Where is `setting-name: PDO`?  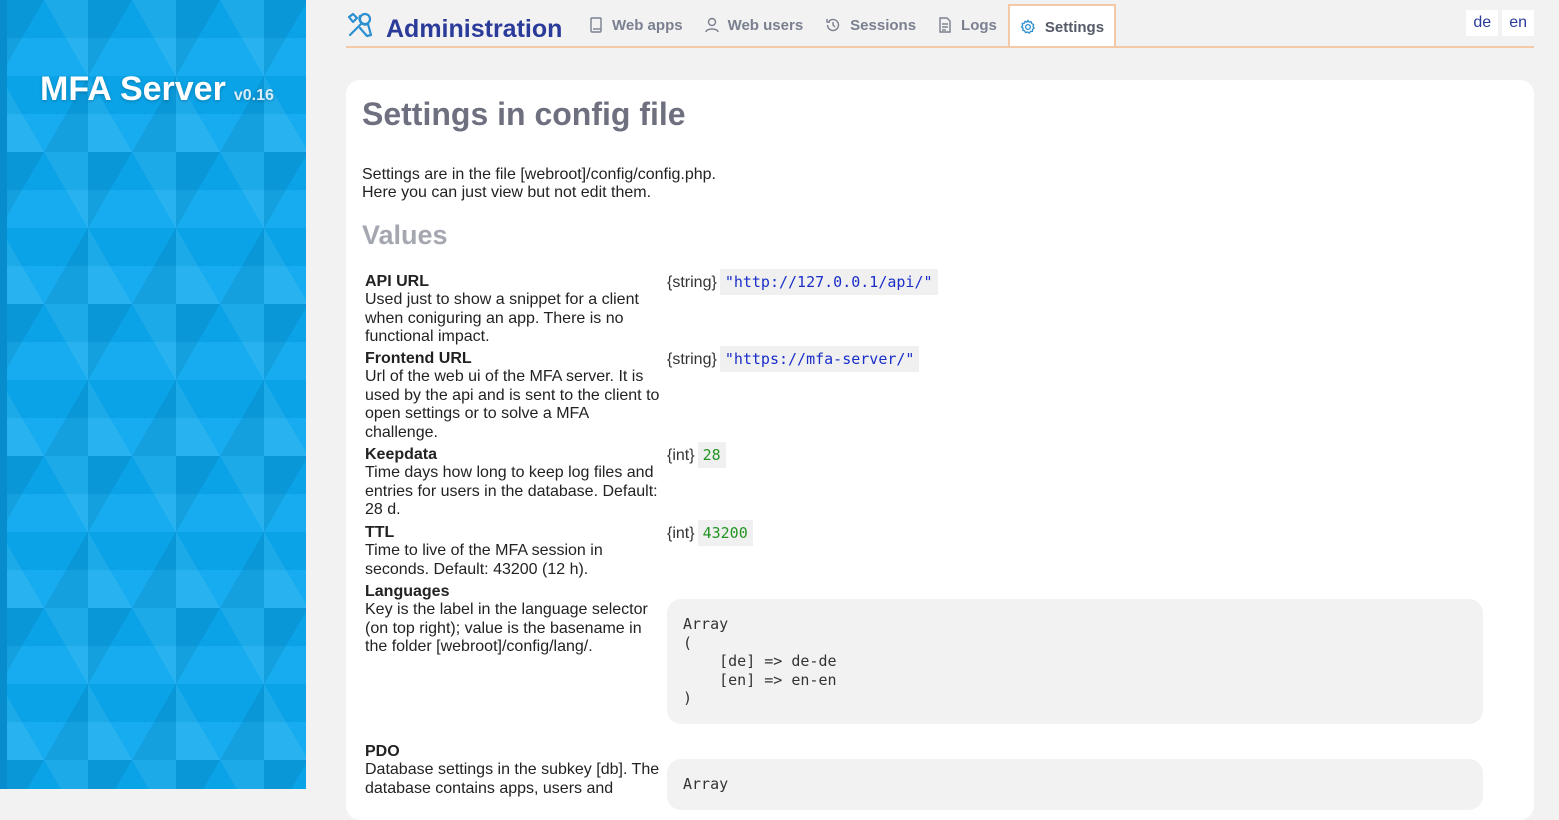
setting-name: PDO is located at coordinates (382, 751).